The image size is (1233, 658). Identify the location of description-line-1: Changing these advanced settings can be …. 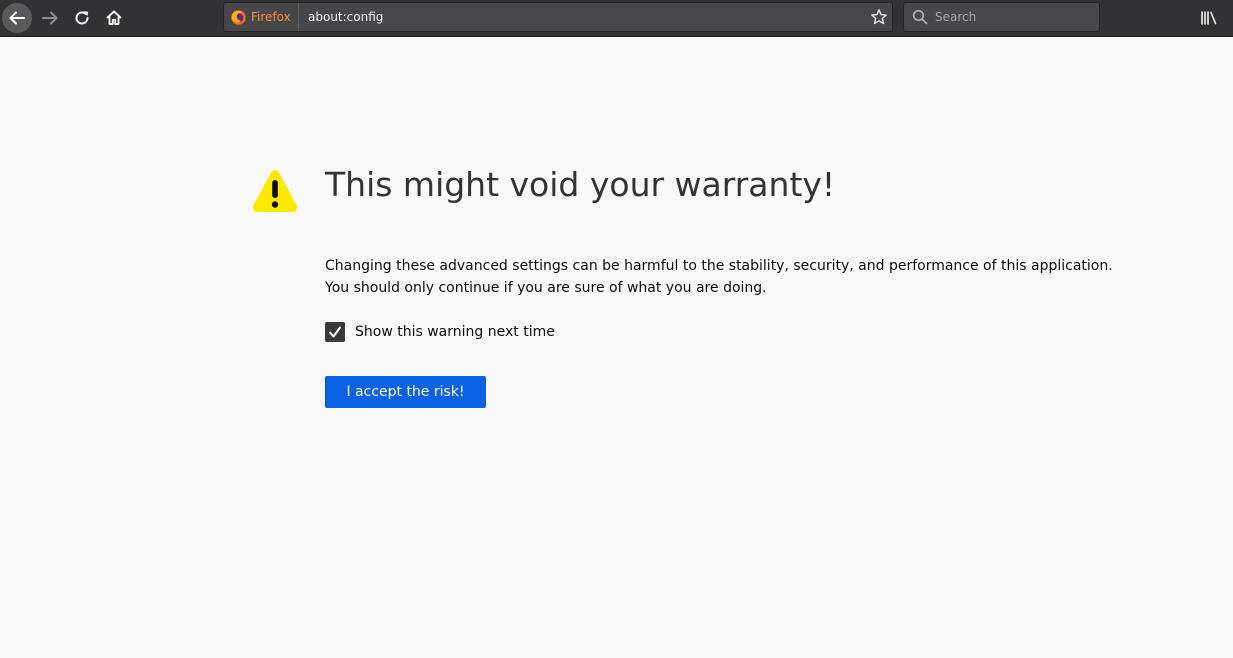
(719, 266).